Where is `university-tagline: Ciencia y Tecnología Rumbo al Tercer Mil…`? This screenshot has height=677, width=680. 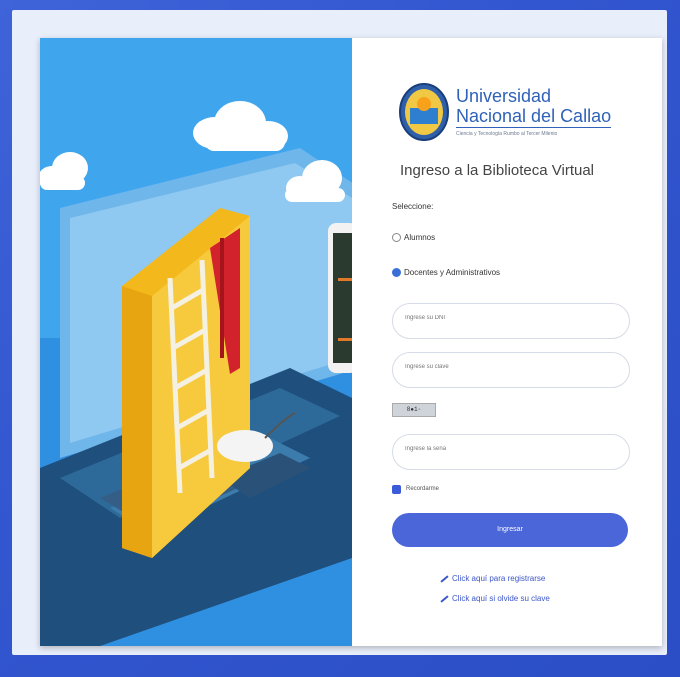
university-tagline: Ciencia y Tecnología Rumbo al Tercer Mil… is located at coordinates (534, 132).